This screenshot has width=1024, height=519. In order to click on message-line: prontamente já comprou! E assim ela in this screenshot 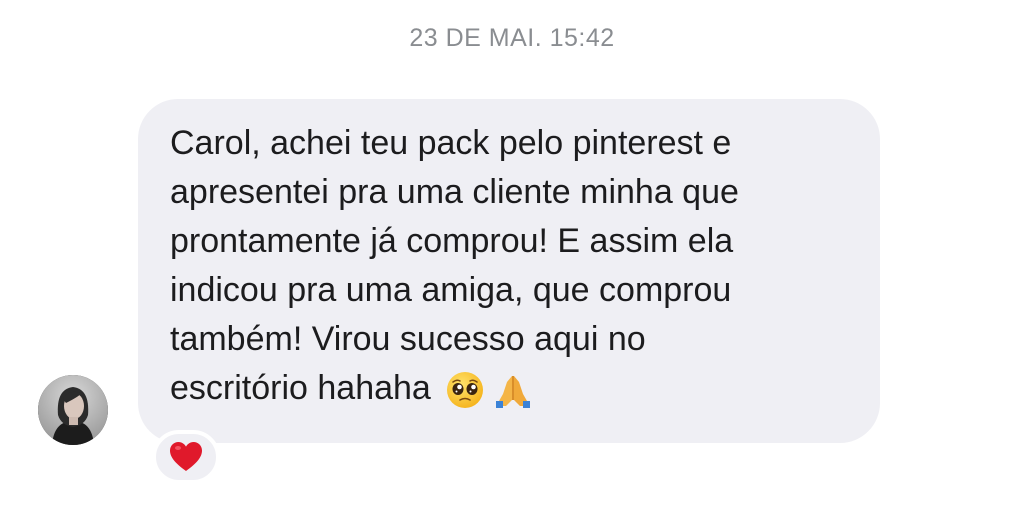, I will do `click(452, 241)`.